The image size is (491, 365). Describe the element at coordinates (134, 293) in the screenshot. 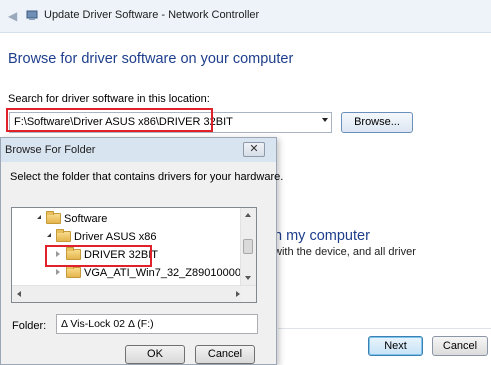

I see `horizontal-scrollbar` at that location.